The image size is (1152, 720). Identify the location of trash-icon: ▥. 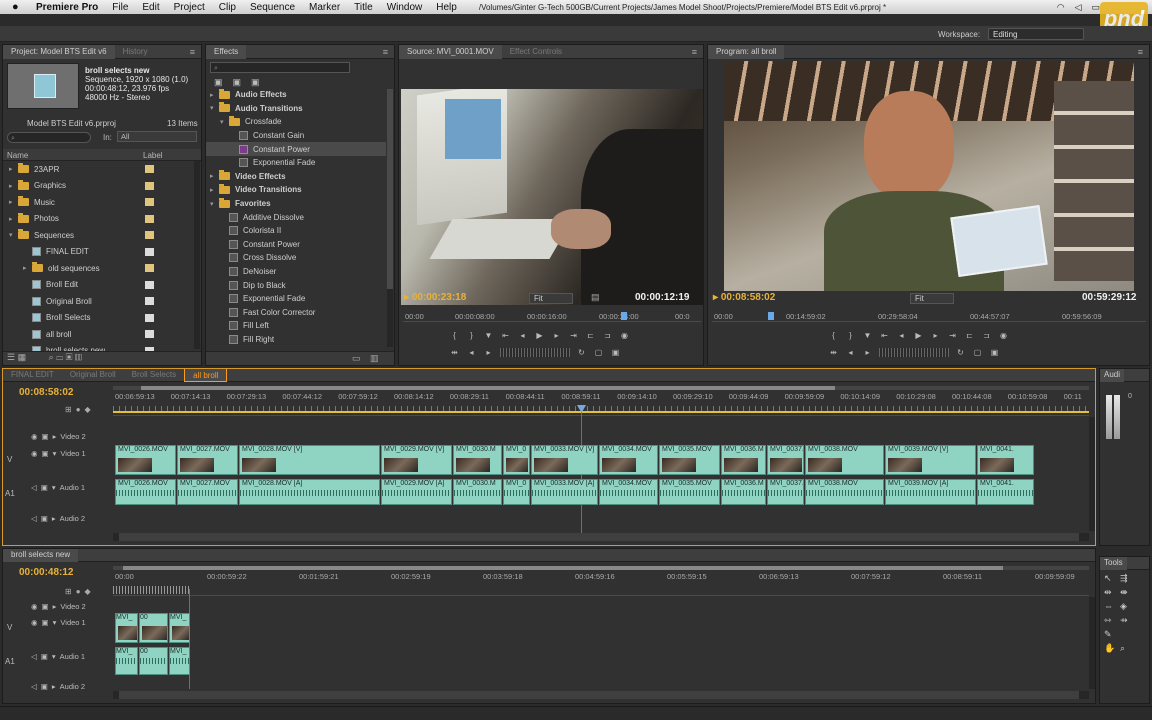
(374, 358).